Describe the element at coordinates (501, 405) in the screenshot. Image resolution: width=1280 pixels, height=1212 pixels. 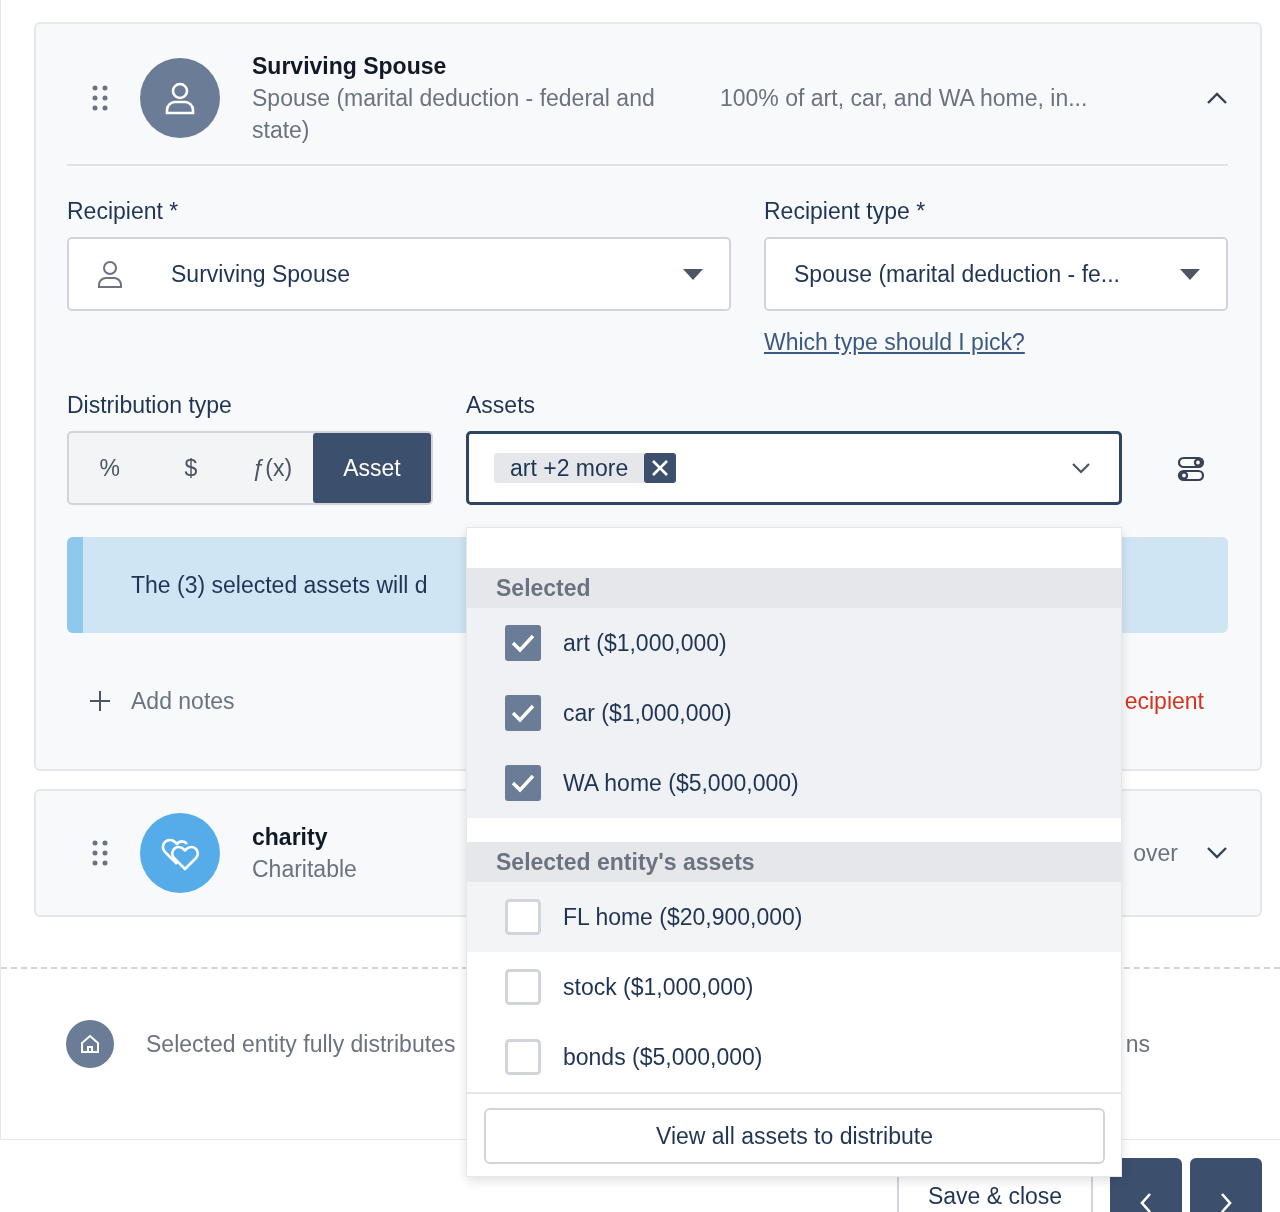
I see `field-label: Assets` at that location.